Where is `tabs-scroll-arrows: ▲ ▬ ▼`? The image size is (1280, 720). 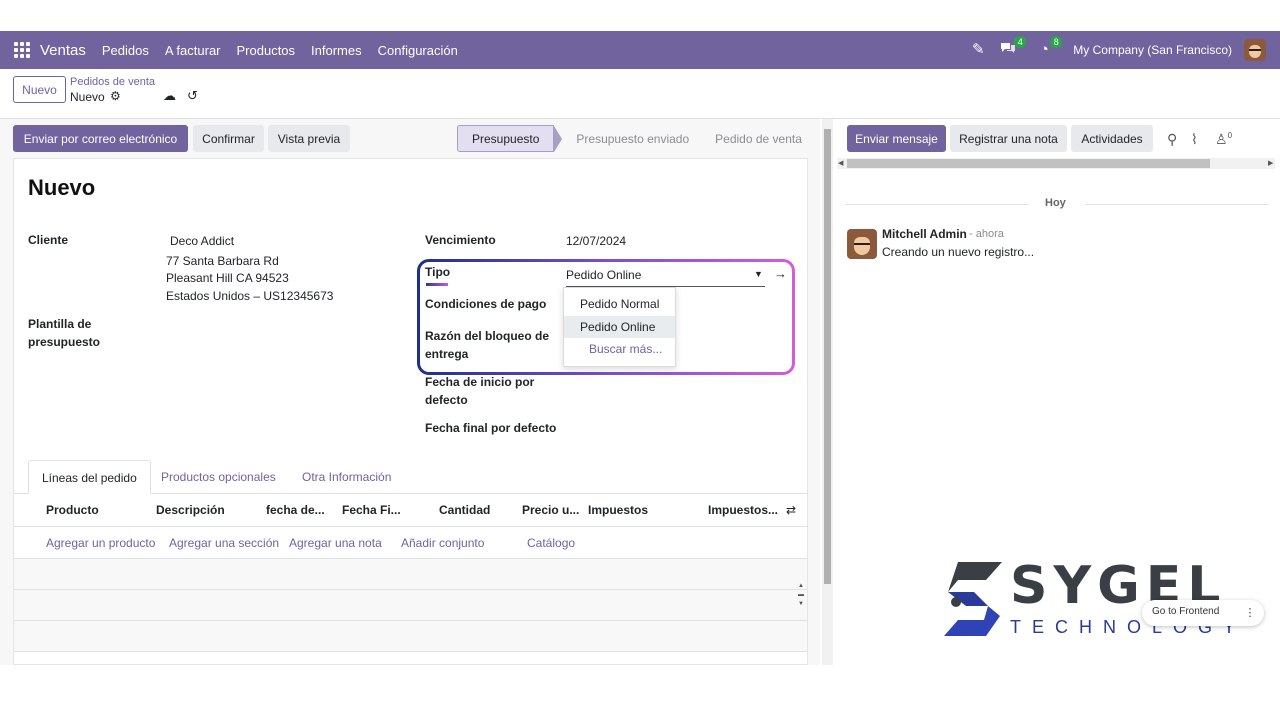 tabs-scroll-arrows: ▲ ▬ ▼ is located at coordinates (801, 596).